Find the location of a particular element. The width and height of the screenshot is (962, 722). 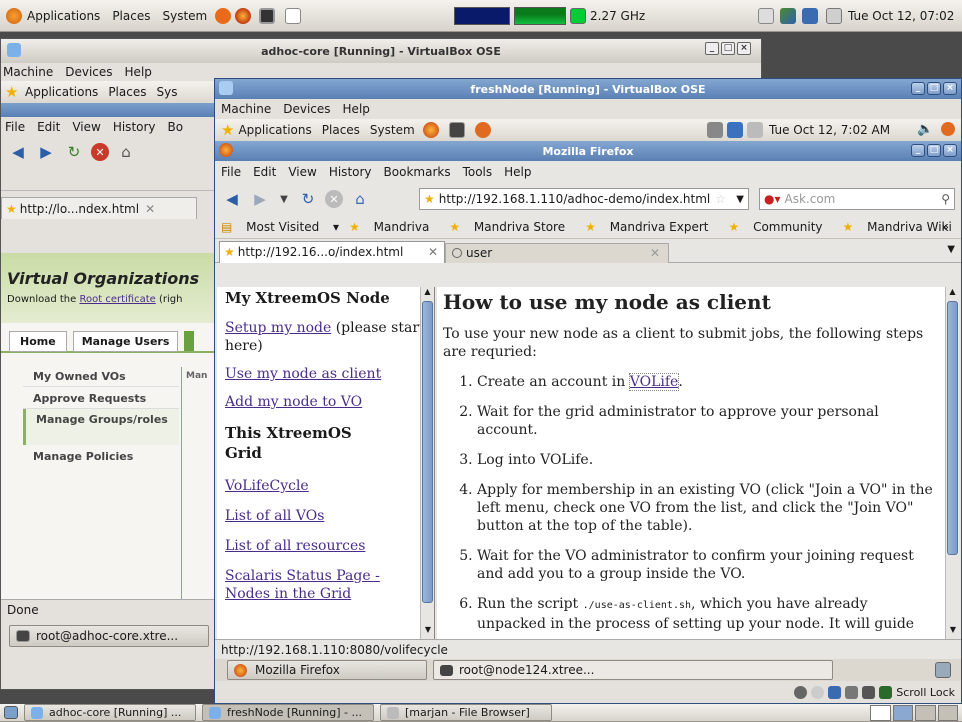

tab-user-close-icon: ✕ is located at coordinates (655, 253).